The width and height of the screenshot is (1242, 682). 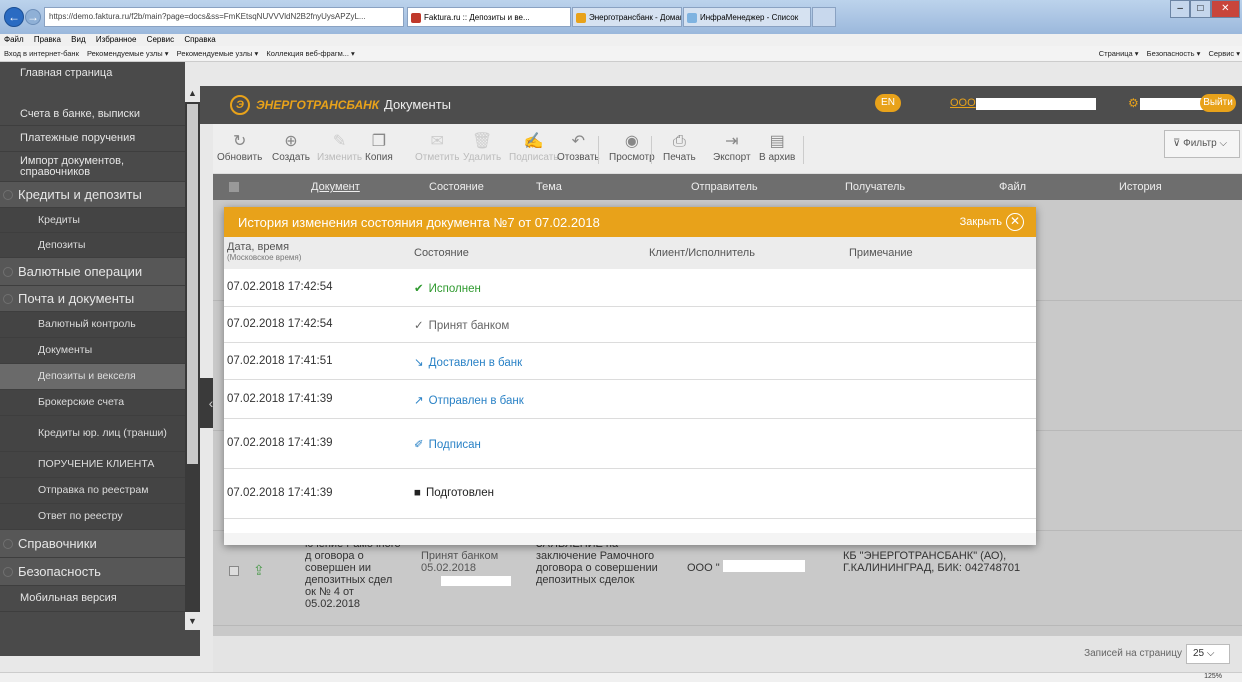 I want to click on toolbar-button: ⊕ Создать, so click(x=291, y=147).